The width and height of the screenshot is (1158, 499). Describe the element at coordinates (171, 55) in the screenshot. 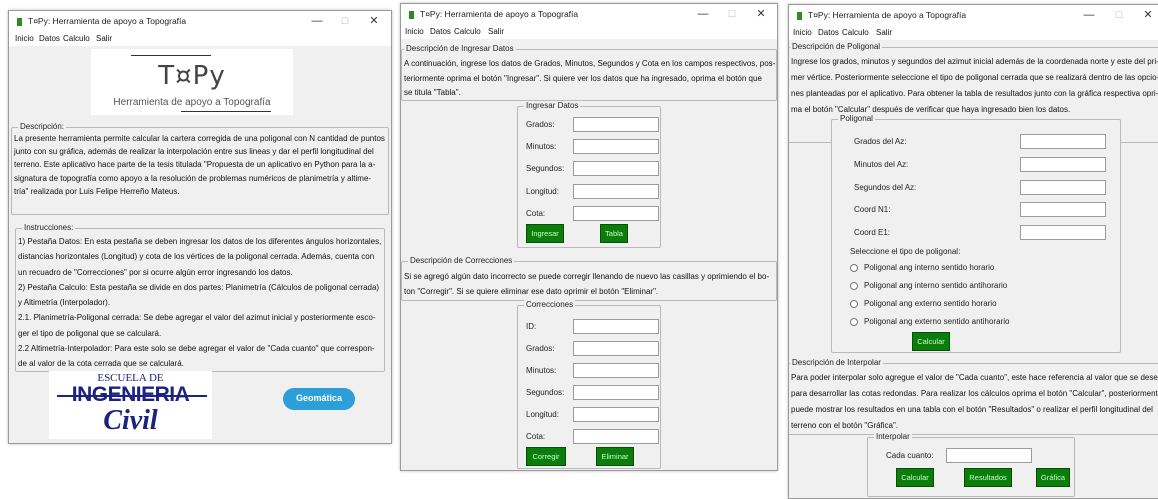

I see `logo-top-arrow` at that location.